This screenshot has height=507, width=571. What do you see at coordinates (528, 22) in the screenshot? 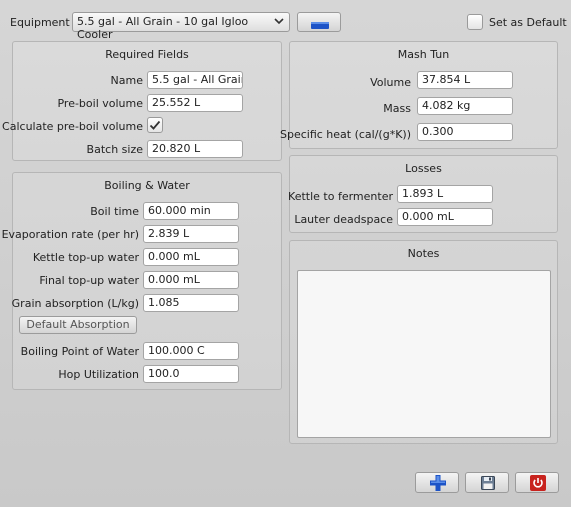
I see `set-default-label: Set as Default` at bounding box center [528, 22].